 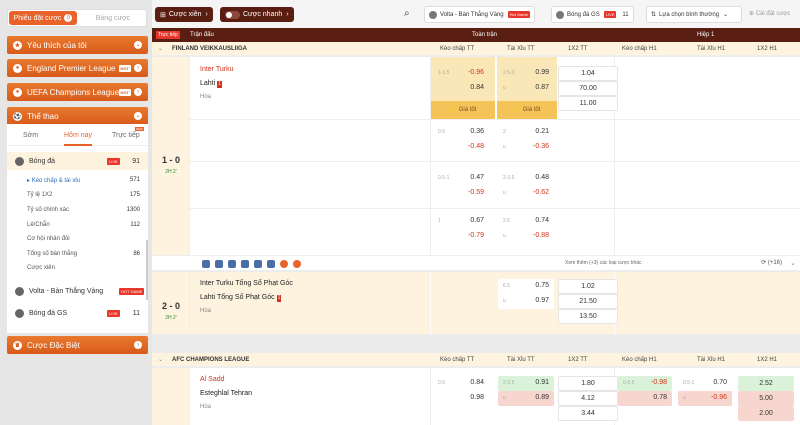 What do you see at coordinates (477, 131) in the screenshot?
I see `odd: 0.36` at bounding box center [477, 131].